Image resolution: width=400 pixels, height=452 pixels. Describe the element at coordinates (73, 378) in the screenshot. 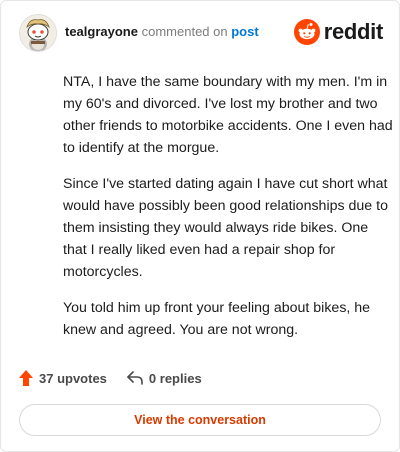

I see `upvotes-label: 37 upvotes` at that location.